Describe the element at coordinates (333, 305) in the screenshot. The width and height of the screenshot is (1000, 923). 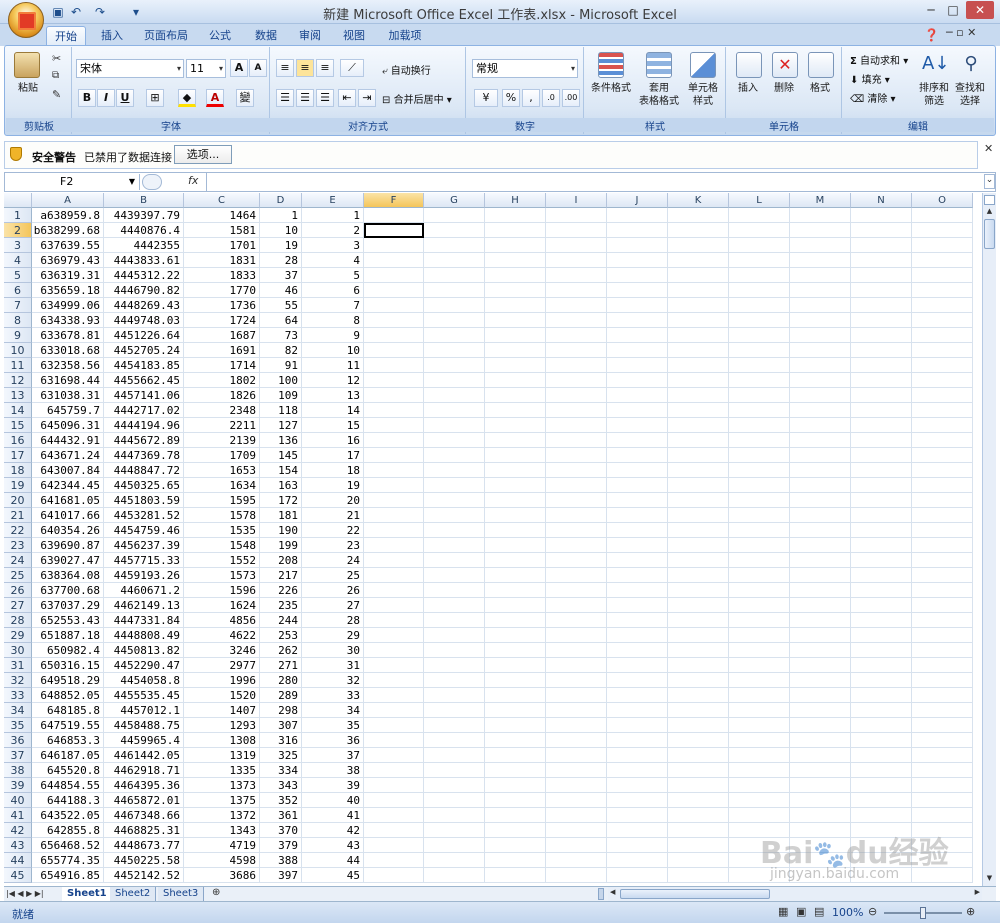
I see `cell-e7: 7` at that location.